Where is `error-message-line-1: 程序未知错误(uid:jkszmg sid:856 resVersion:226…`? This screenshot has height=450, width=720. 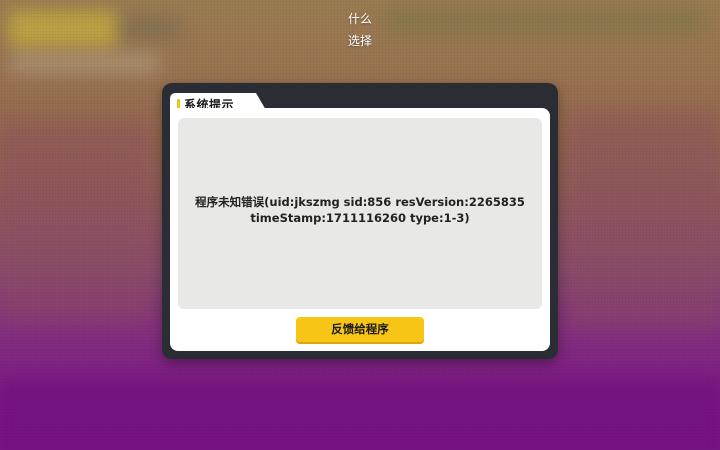 error-message-line-1: 程序未知错误(uid:jkszmg sid:856 resVersion:226… is located at coordinates (360, 202).